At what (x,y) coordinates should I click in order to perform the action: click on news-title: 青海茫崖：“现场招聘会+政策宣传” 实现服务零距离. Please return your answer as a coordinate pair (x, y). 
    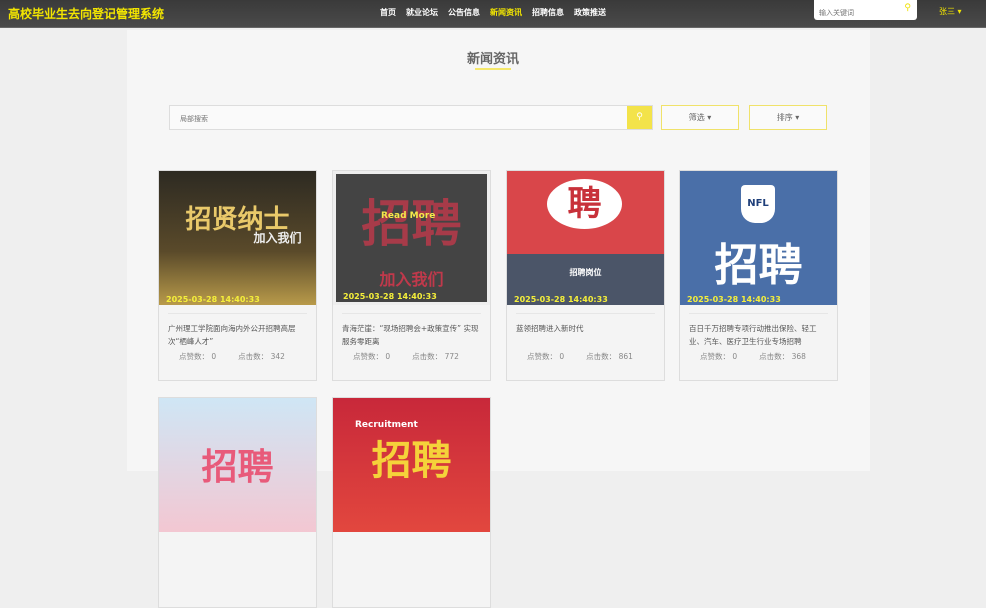
    Looking at the image, I should click on (413, 335).